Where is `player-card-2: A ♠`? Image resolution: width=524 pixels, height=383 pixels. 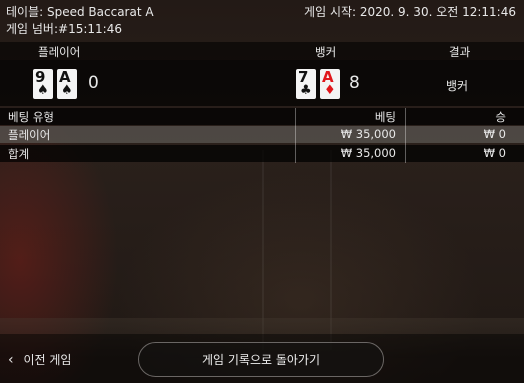
player-card-2: A ♠ is located at coordinates (67, 84).